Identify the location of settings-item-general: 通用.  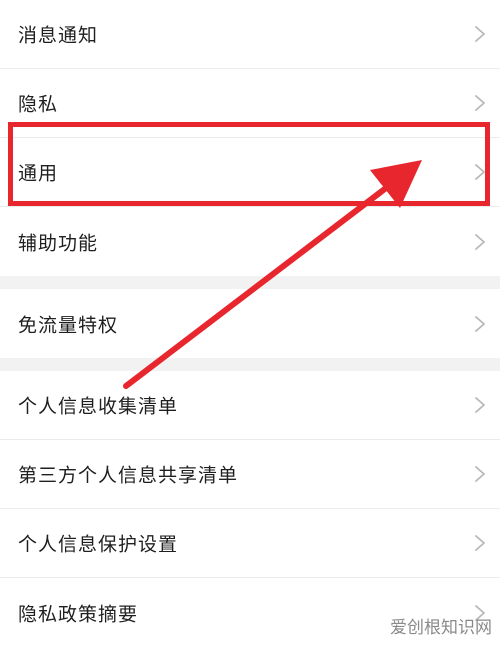
(250, 172).